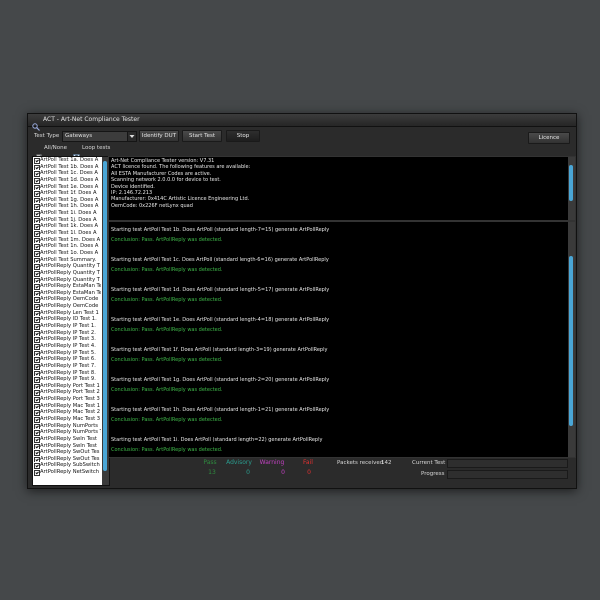  What do you see at coordinates (67, 227) in the screenshot?
I see `test-list-item: ArtPoll Test 1k. Does A` at bounding box center [67, 227].